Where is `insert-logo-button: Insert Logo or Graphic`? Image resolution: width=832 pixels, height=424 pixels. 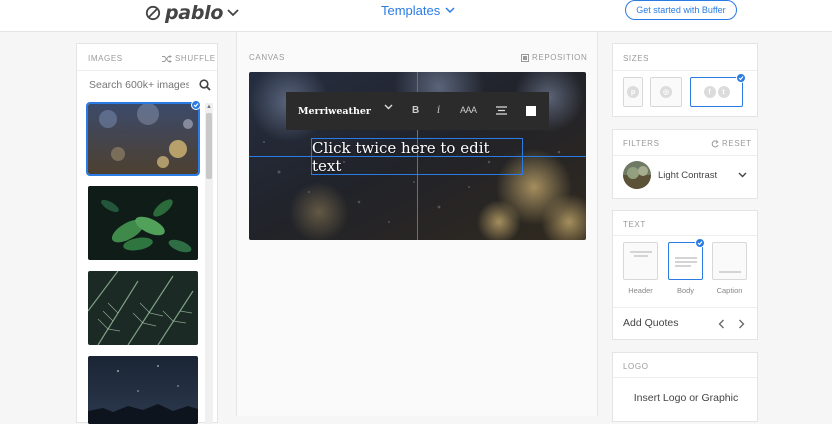 insert-logo-button: Insert Logo or Graphic is located at coordinates (686, 398).